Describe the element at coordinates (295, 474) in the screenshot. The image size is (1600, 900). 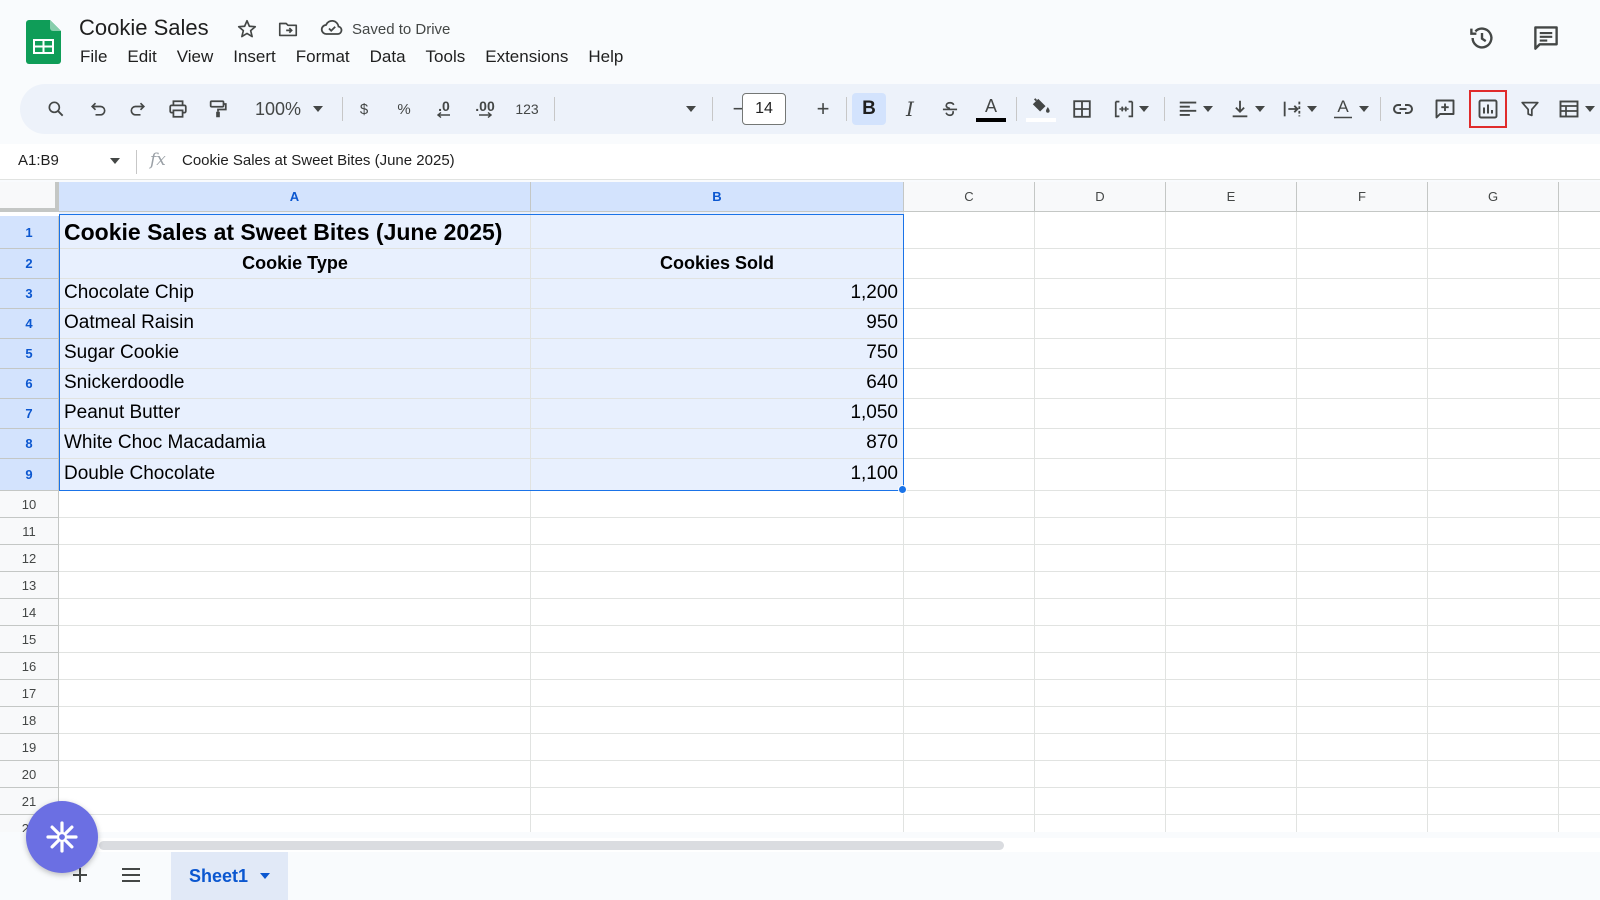
I see `table-cell-cookie-type: Double Chocolate` at that location.